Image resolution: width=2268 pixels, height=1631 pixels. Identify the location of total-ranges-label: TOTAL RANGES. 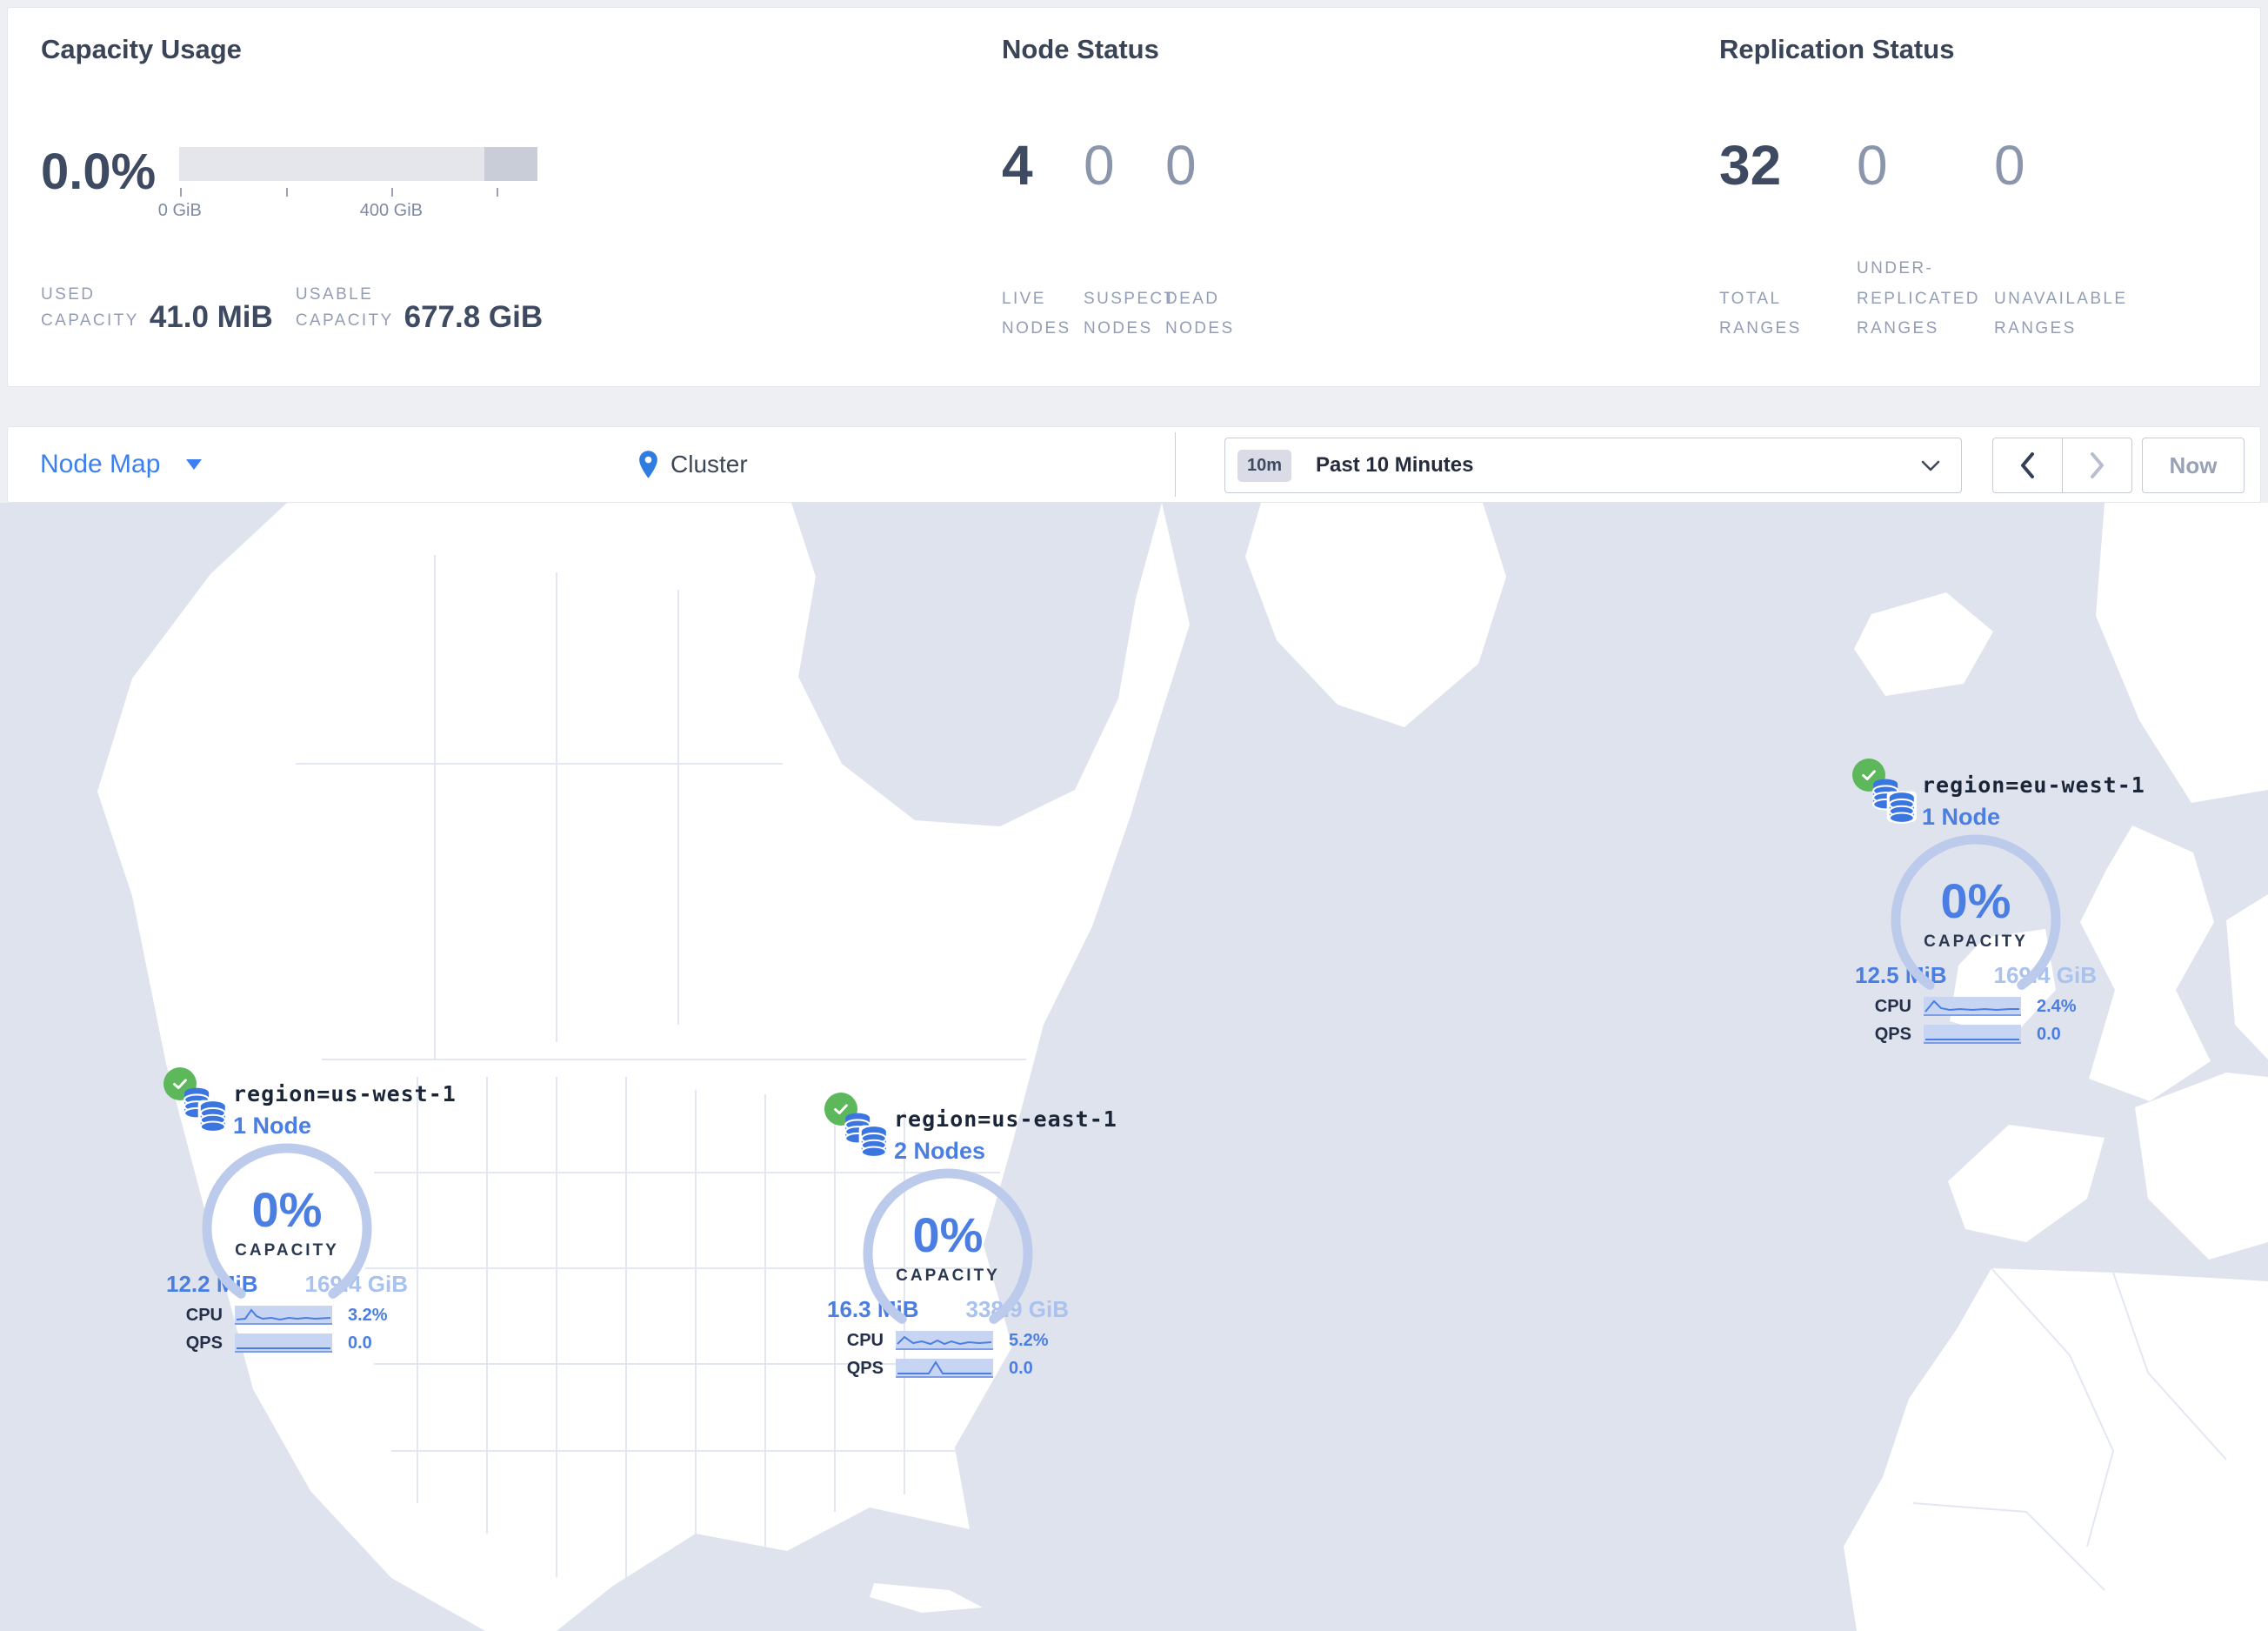
(1760, 313).